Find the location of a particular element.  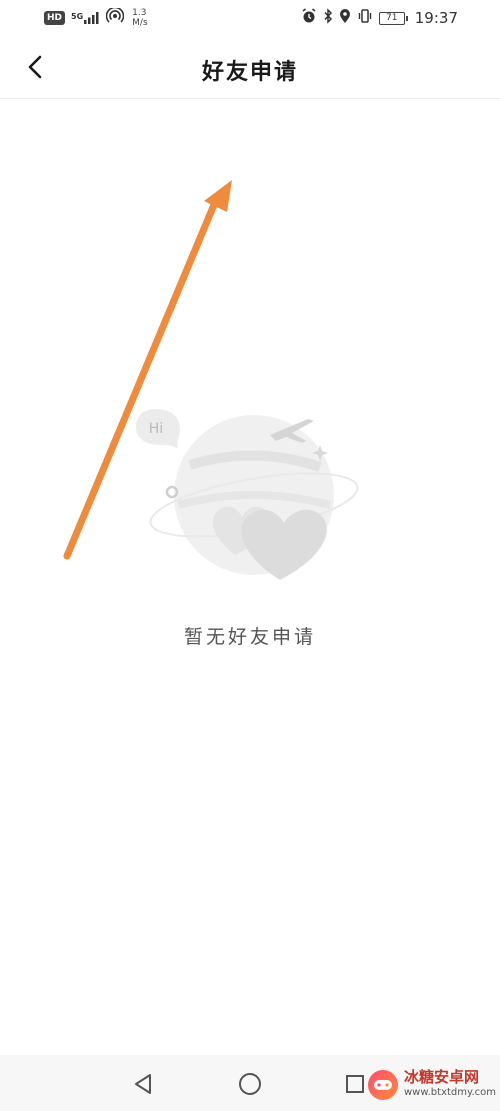

app-header: 好友申请 is located at coordinates (250, 67).